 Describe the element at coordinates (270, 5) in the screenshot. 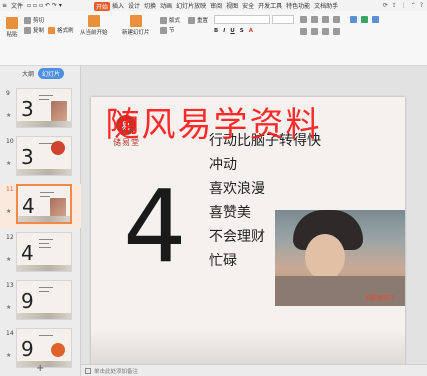

I see `tab-developer: 开发工具` at that location.